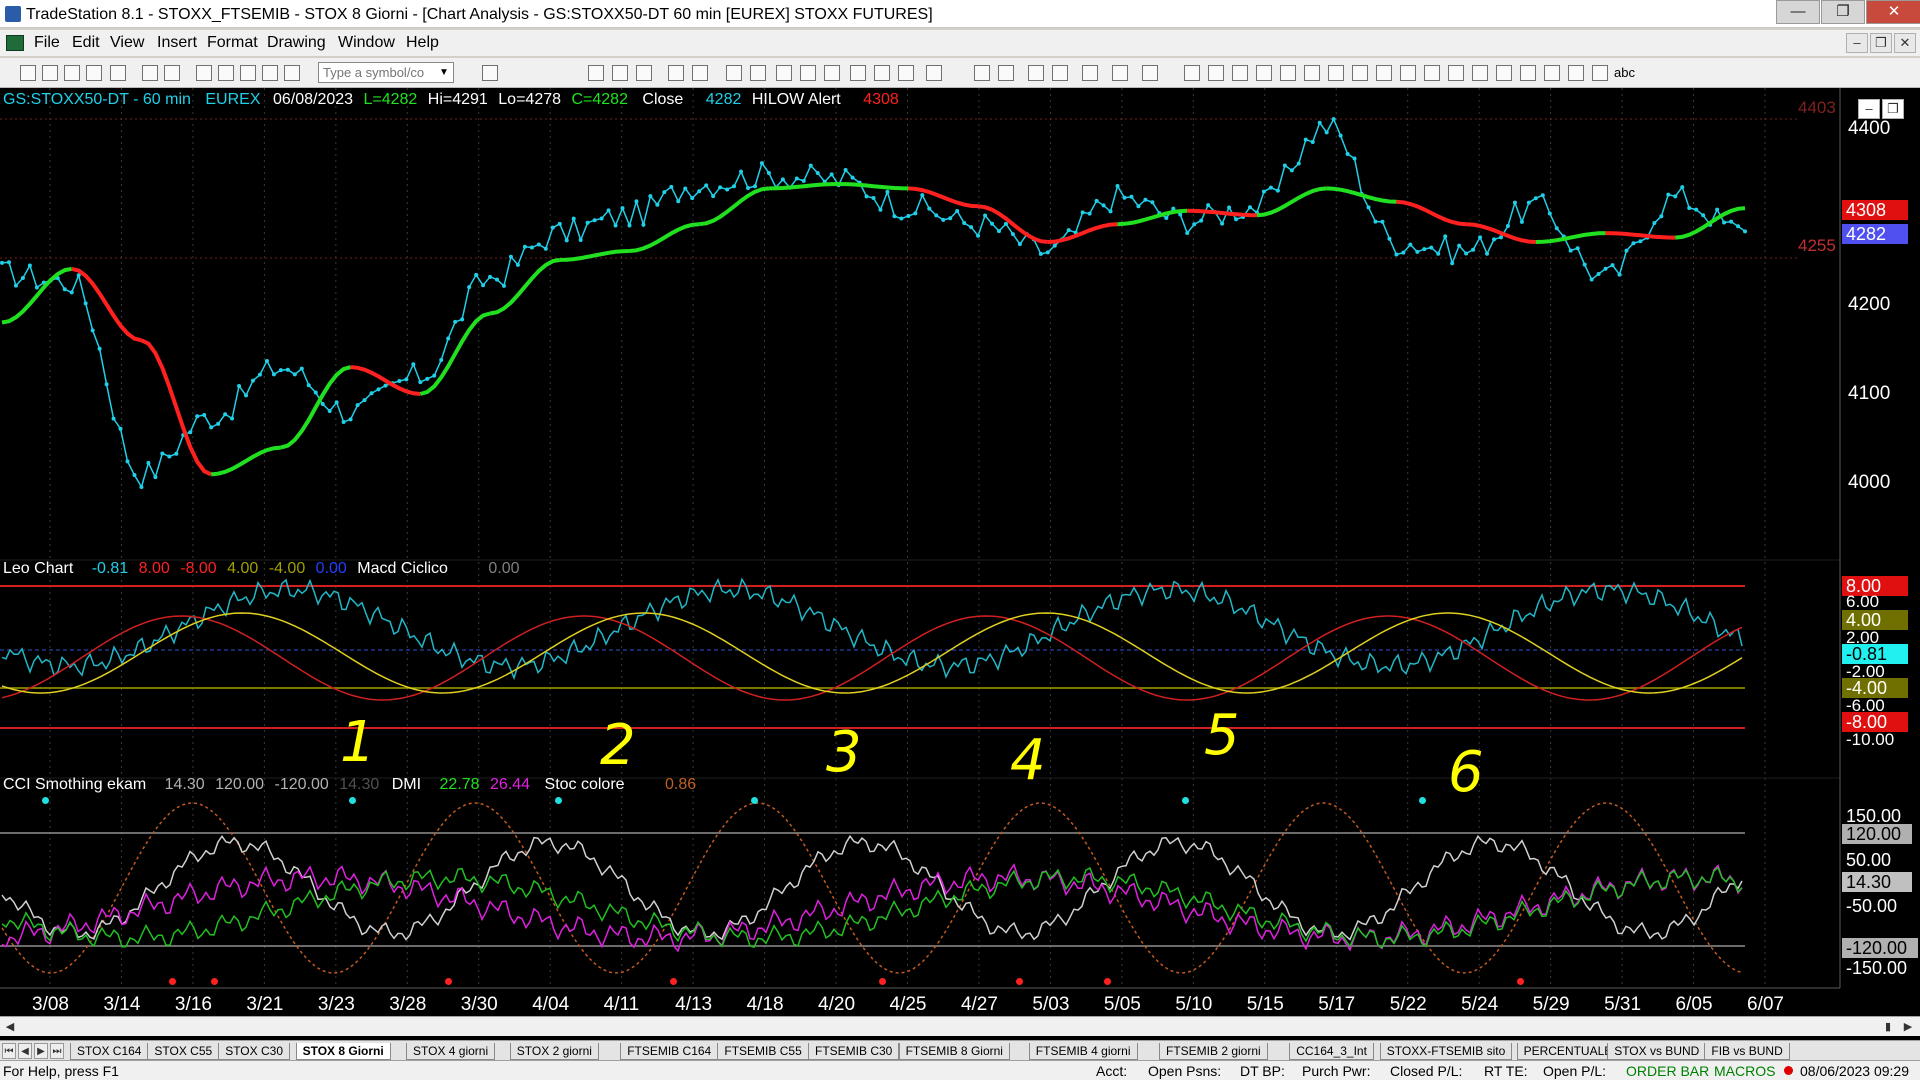 The width and height of the screenshot is (1920, 1080). I want to click on pencil-icon, so click(1480, 73).